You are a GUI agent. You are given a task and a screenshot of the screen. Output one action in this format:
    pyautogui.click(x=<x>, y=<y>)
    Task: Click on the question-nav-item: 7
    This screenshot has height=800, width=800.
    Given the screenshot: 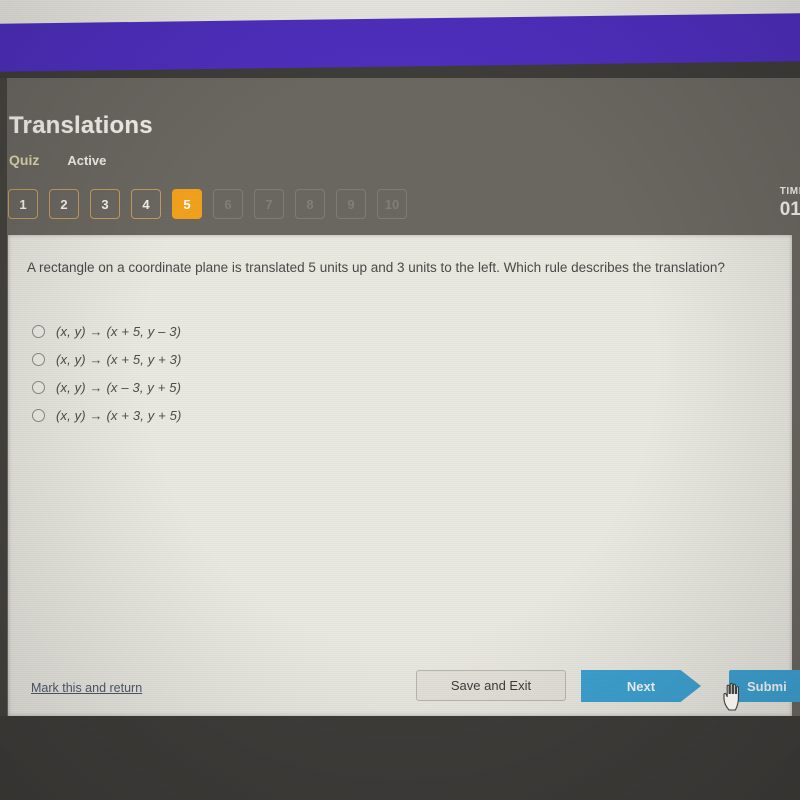 What is the action you would take?
    pyautogui.click(x=269, y=204)
    